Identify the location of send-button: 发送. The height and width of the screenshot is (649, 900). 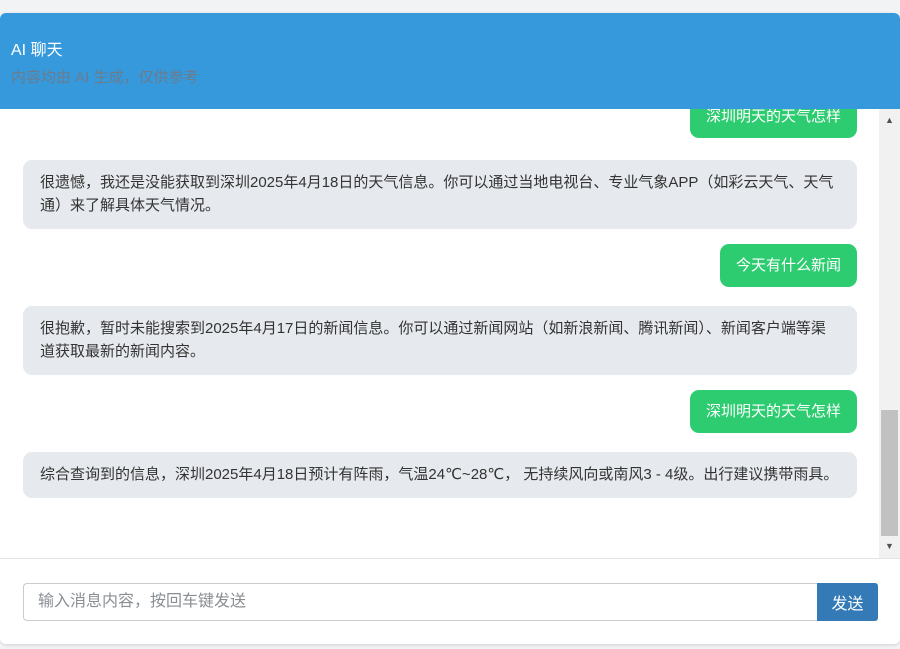
(847, 602).